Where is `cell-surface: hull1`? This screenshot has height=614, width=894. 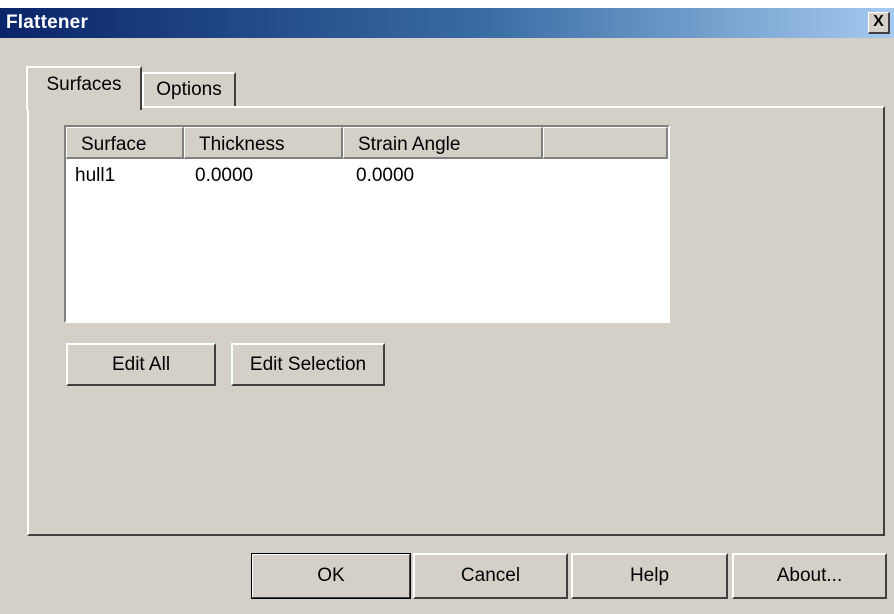 cell-surface: hull1 is located at coordinates (95, 175).